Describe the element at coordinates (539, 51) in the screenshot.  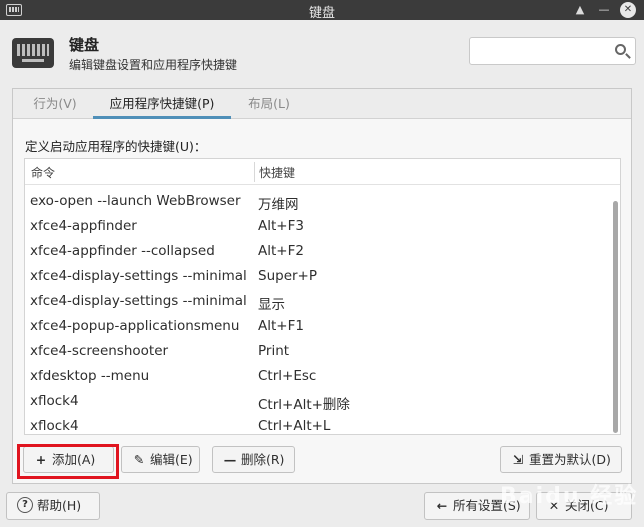
I see `search-input` at that location.